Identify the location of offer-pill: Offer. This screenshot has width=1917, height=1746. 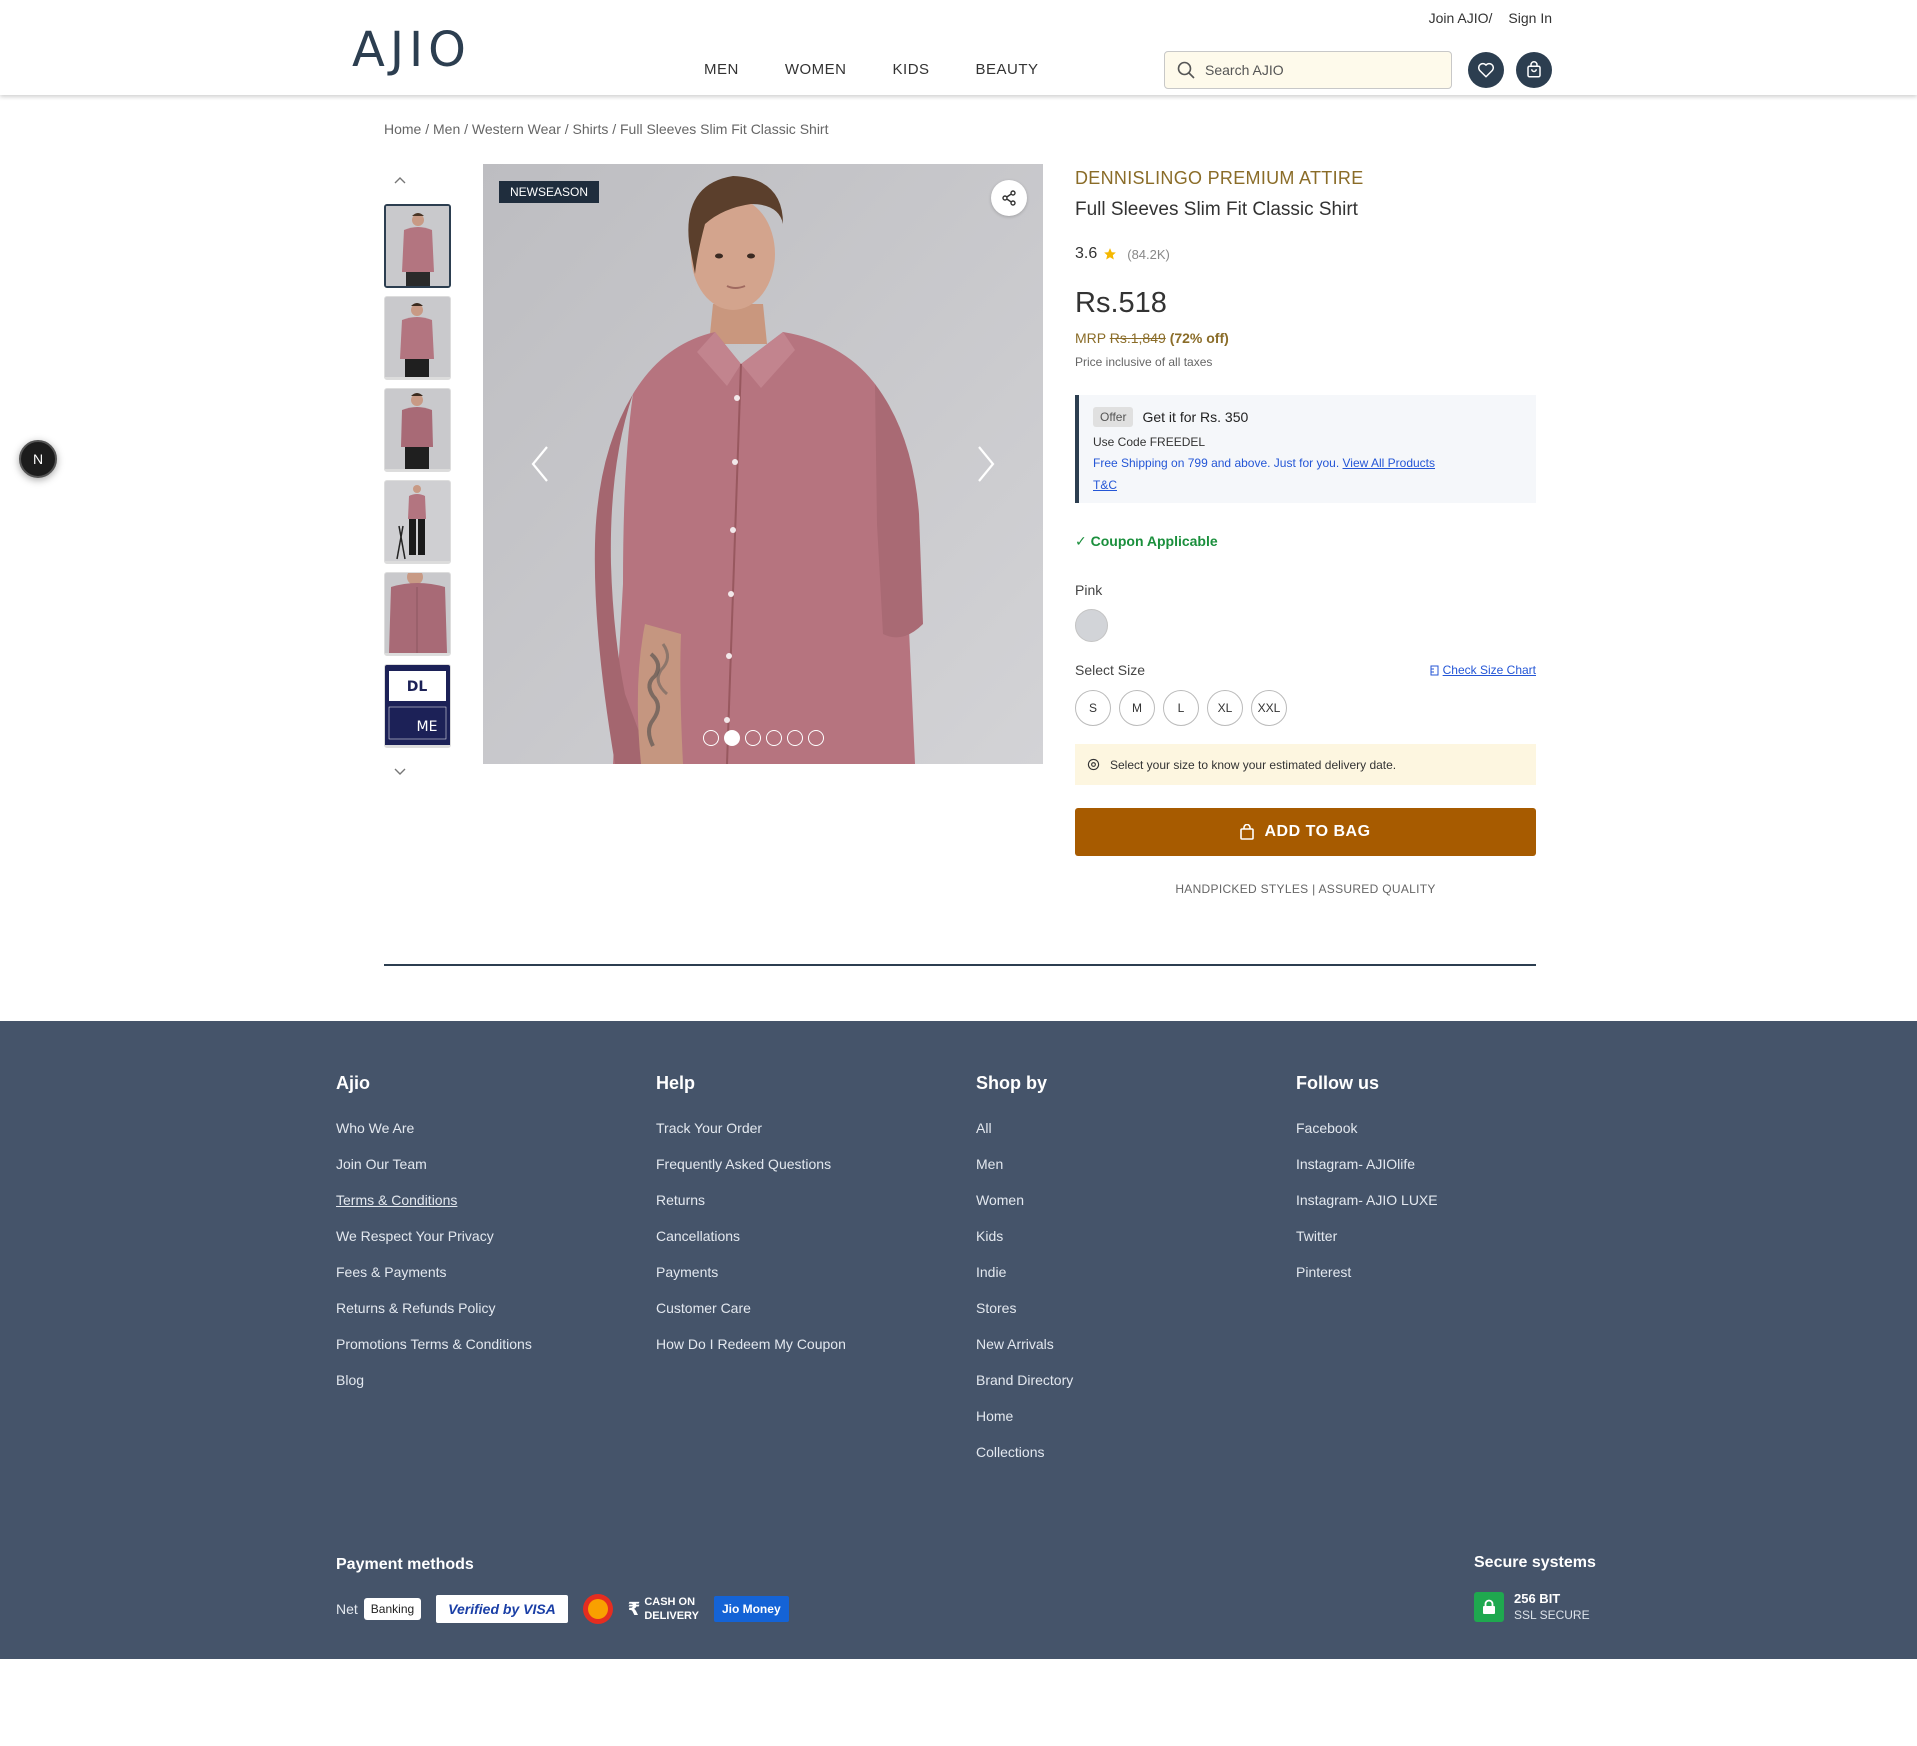
(1113, 417).